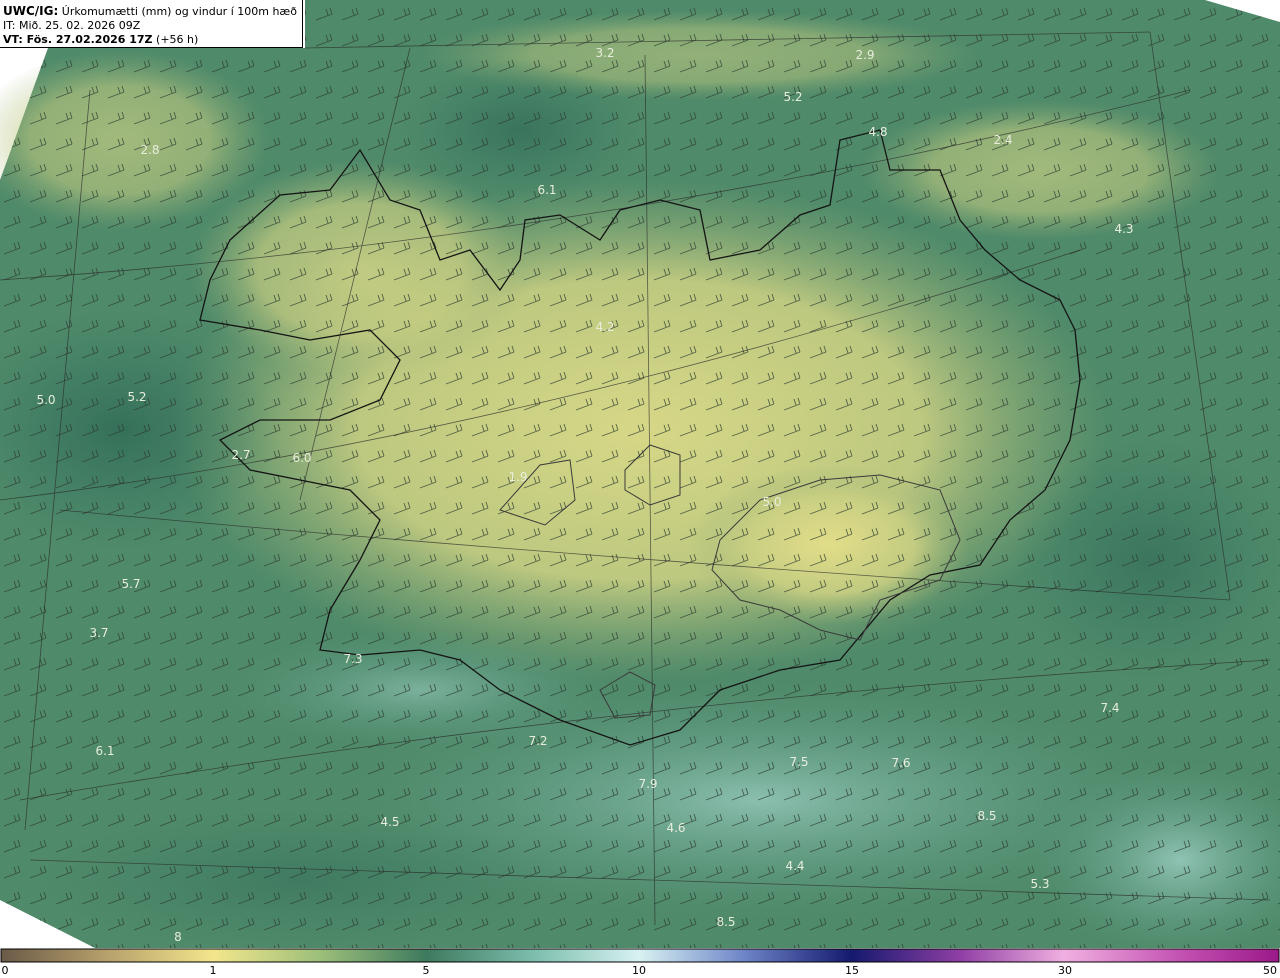  Describe the element at coordinates (1109, 708) in the screenshot. I see `precip-value-label: 7.4` at that location.